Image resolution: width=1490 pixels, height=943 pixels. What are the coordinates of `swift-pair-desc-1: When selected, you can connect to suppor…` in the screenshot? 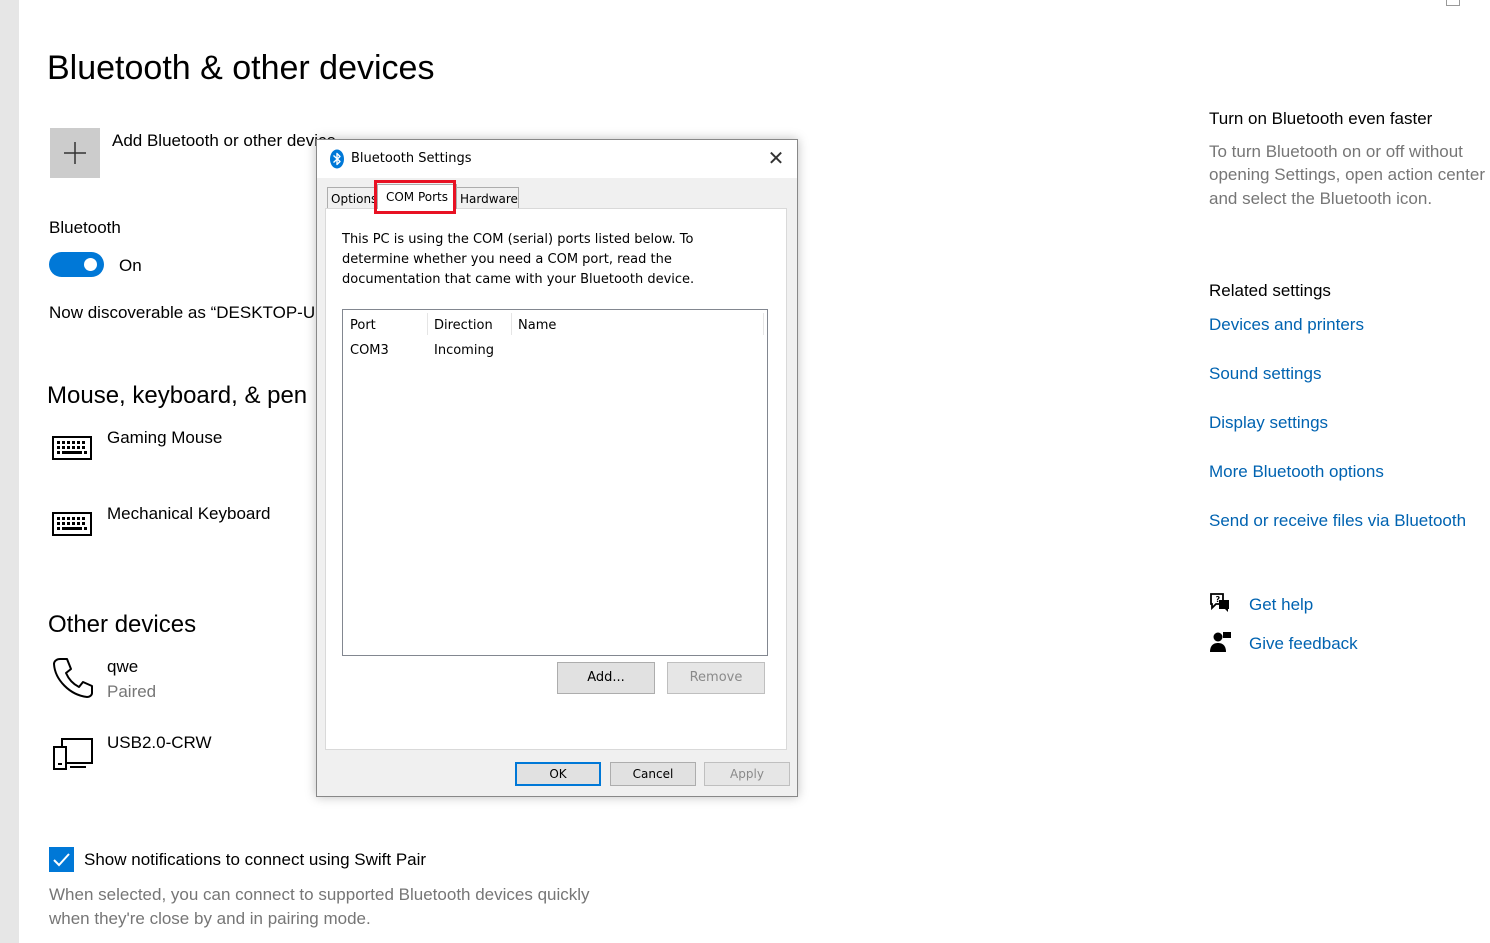 It's located at (319, 894).